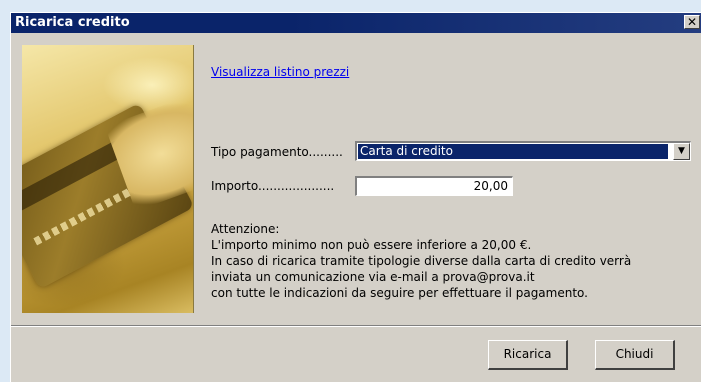  I want to click on payment-type-select: Carta di credito ▼, so click(523, 151).